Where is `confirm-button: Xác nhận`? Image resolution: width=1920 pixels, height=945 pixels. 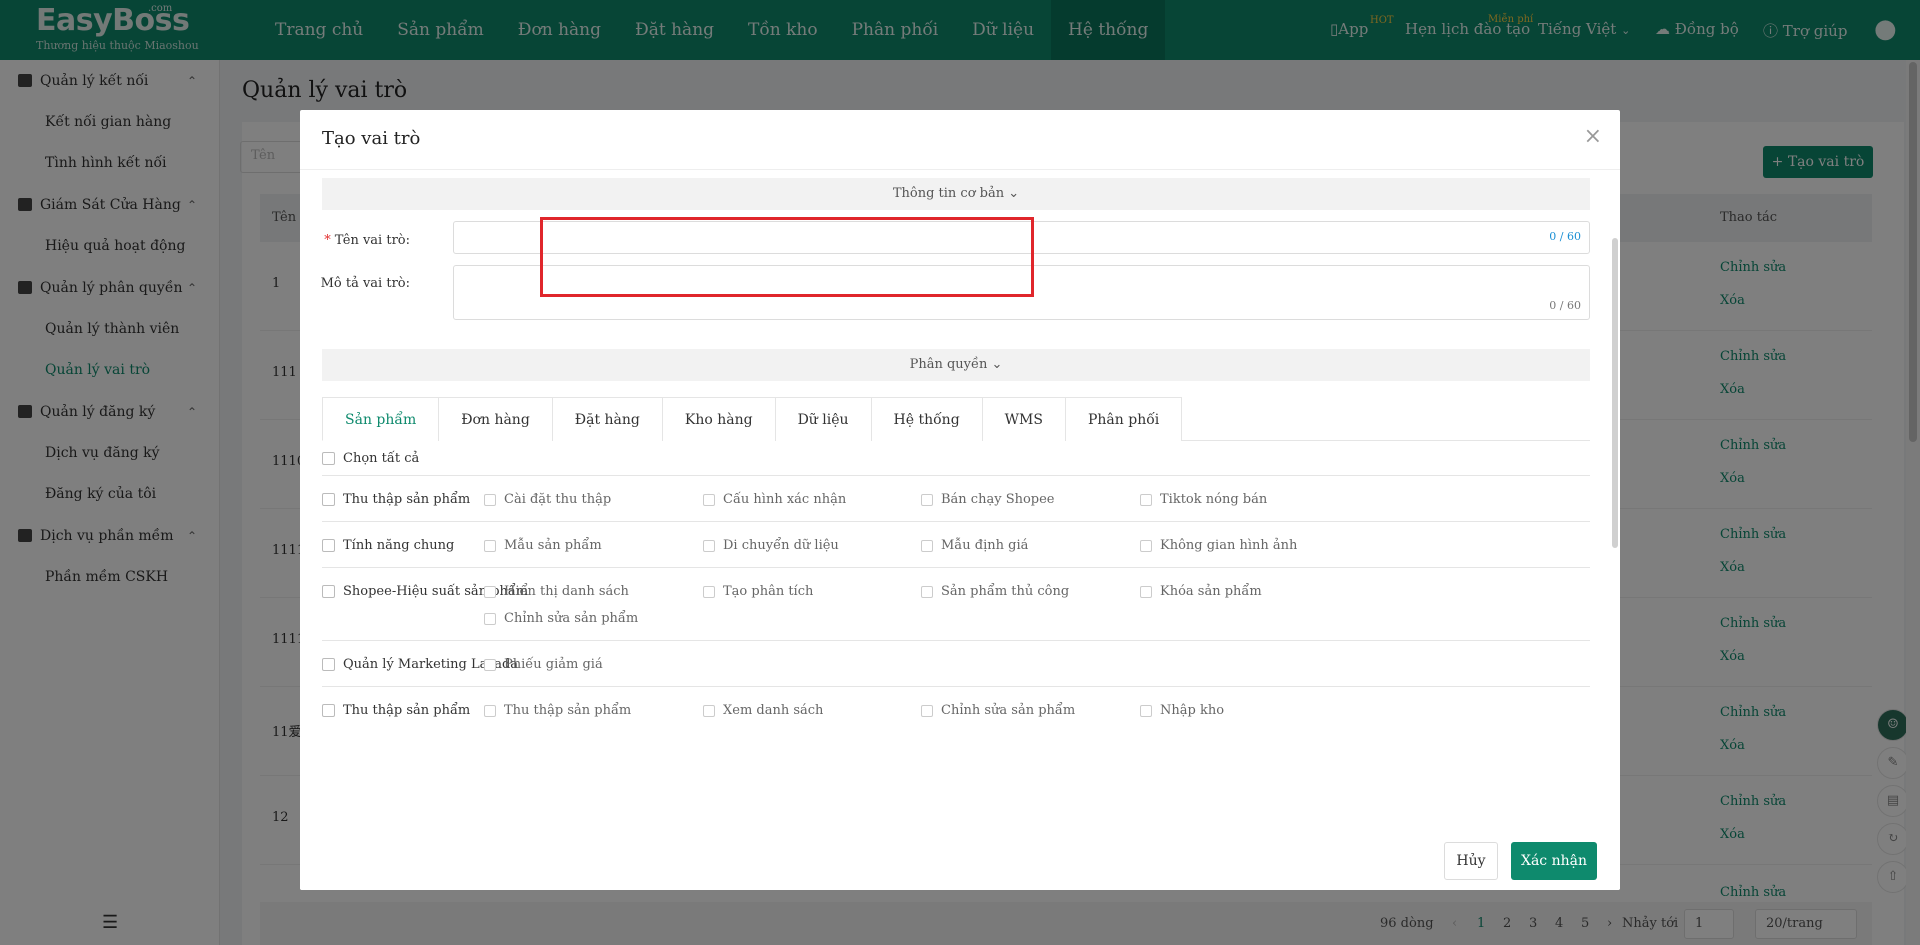 confirm-button: Xác nhận is located at coordinates (1554, 861).